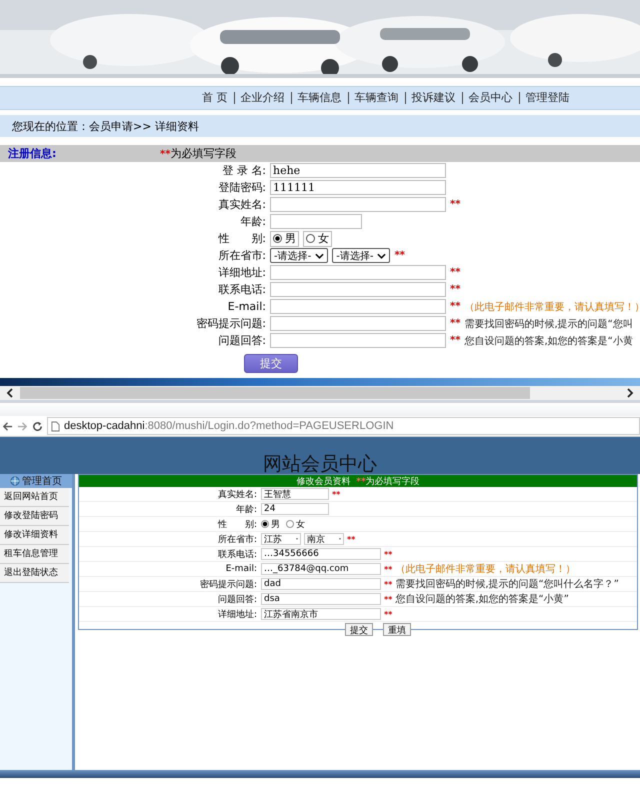 Image resolution: width=640 pixels, height=802 pixels. Describe the element at coordinates (482, 599) in the screenshot. I see `field-hint: 您自设问题的答案,如您的答案是“小黄”` at that location.